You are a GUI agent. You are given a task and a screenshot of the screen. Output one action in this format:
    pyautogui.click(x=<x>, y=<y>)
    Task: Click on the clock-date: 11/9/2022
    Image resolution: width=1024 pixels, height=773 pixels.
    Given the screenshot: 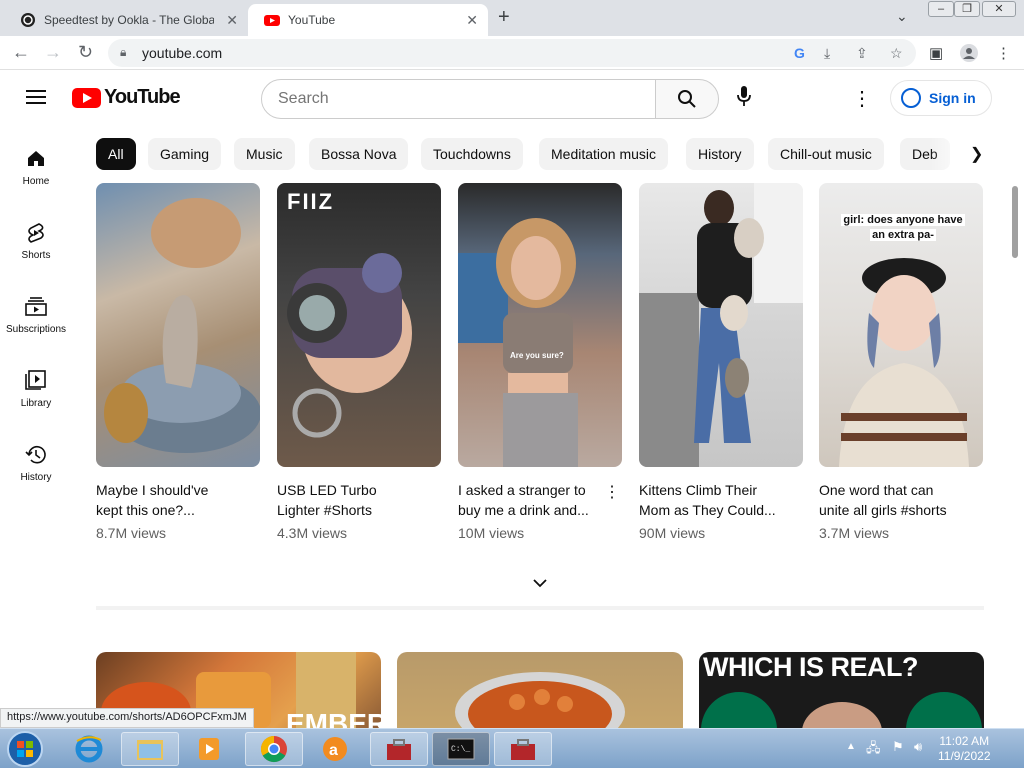 What is the action you would take?
    pyautogui.click(x=964, y=756)
    